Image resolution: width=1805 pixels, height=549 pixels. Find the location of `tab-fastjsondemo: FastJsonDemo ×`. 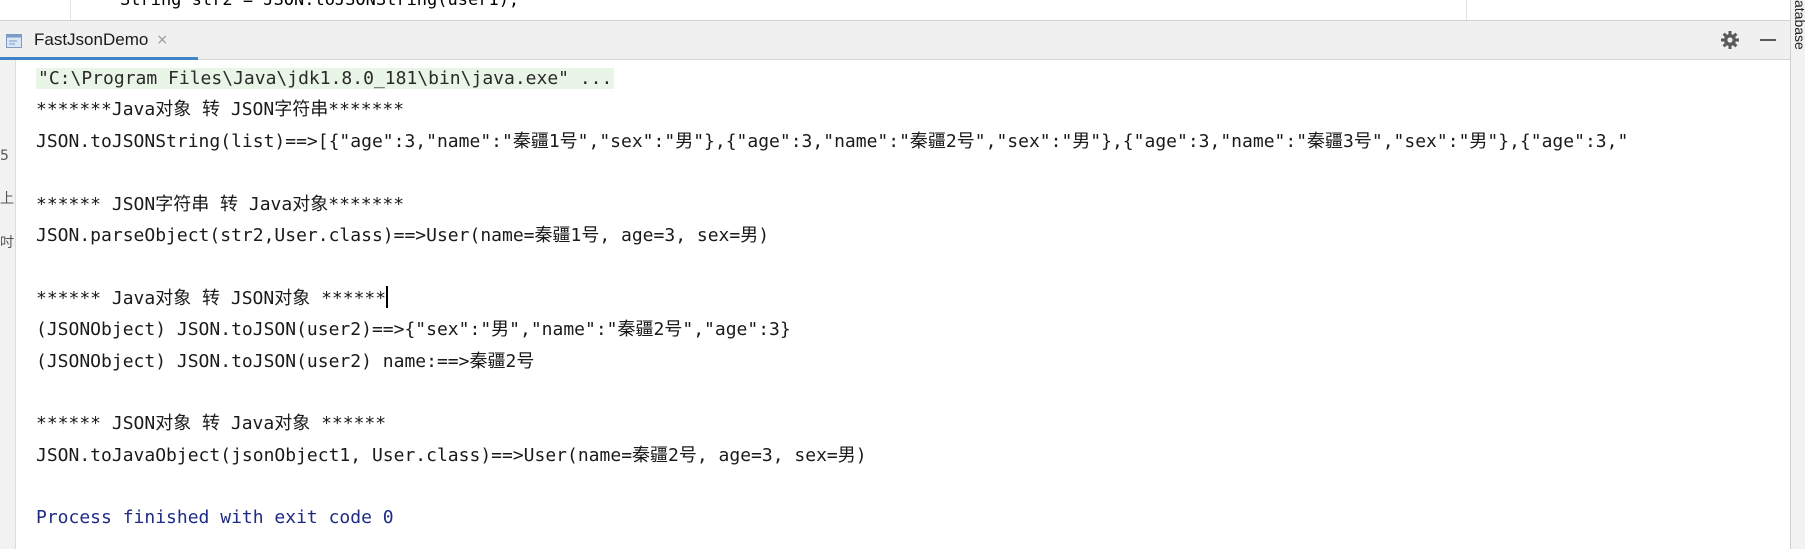

tab-fastjsondemo: FastJsonDemo × is located at coordinates (99, 40).